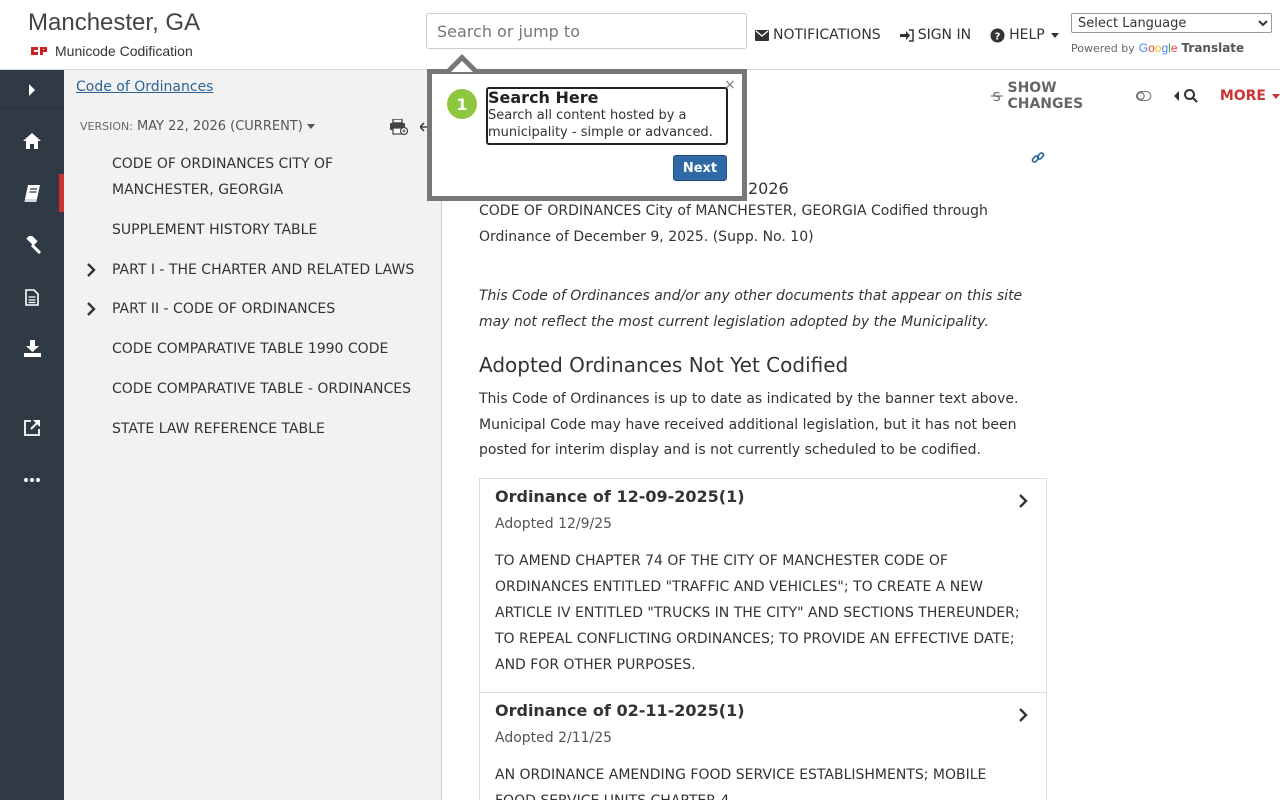 This screenshot has width=1280, height=800. What do you see at coordinates (32, 108) in the screenshot?
I see `rail-divider` at bounding box center [32, 108].